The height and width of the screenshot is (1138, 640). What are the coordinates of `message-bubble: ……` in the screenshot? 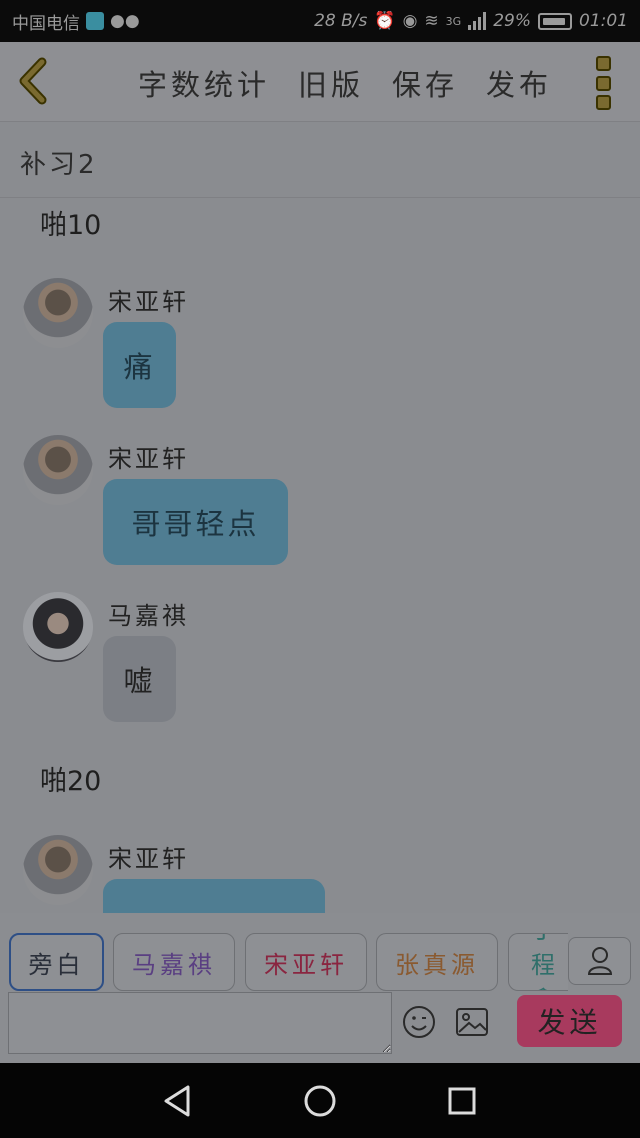 It's located at (214, 896).